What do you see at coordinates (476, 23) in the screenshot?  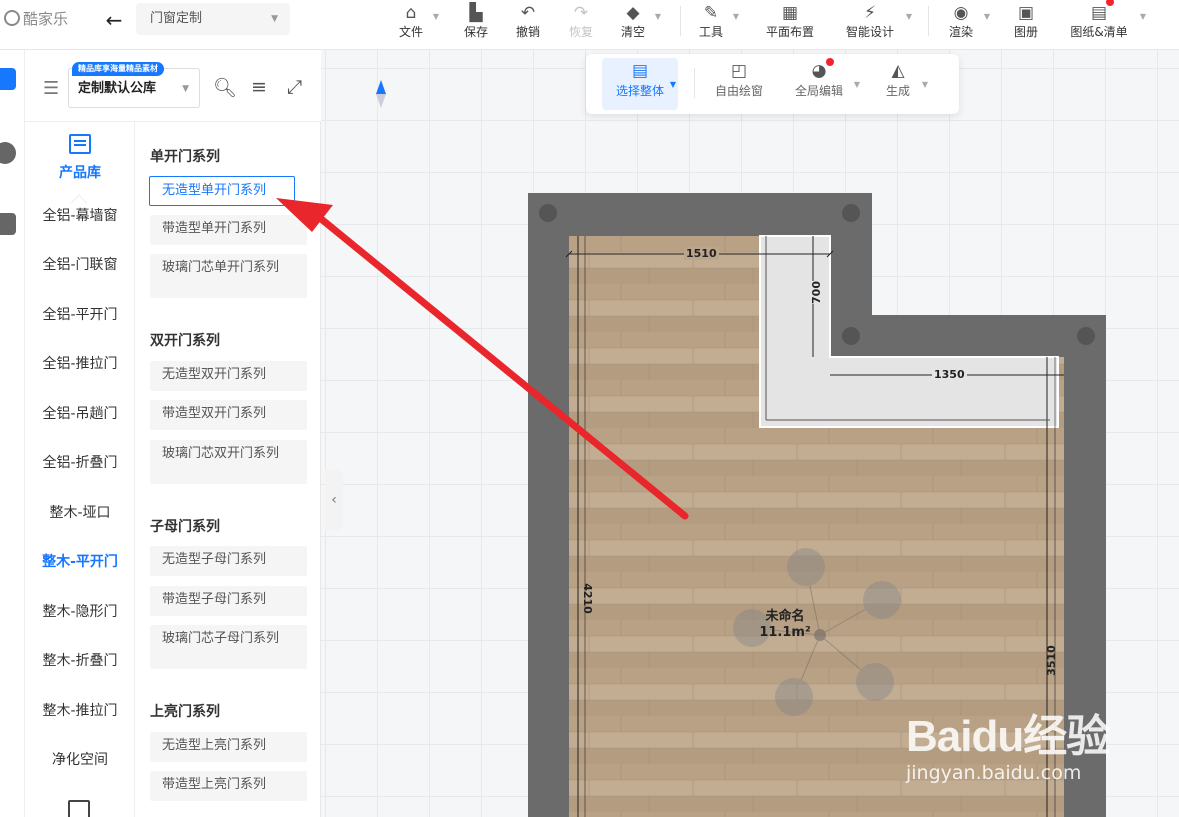 I see `toolbar-save: ▙ 保存` at bounding box center [476, 23].